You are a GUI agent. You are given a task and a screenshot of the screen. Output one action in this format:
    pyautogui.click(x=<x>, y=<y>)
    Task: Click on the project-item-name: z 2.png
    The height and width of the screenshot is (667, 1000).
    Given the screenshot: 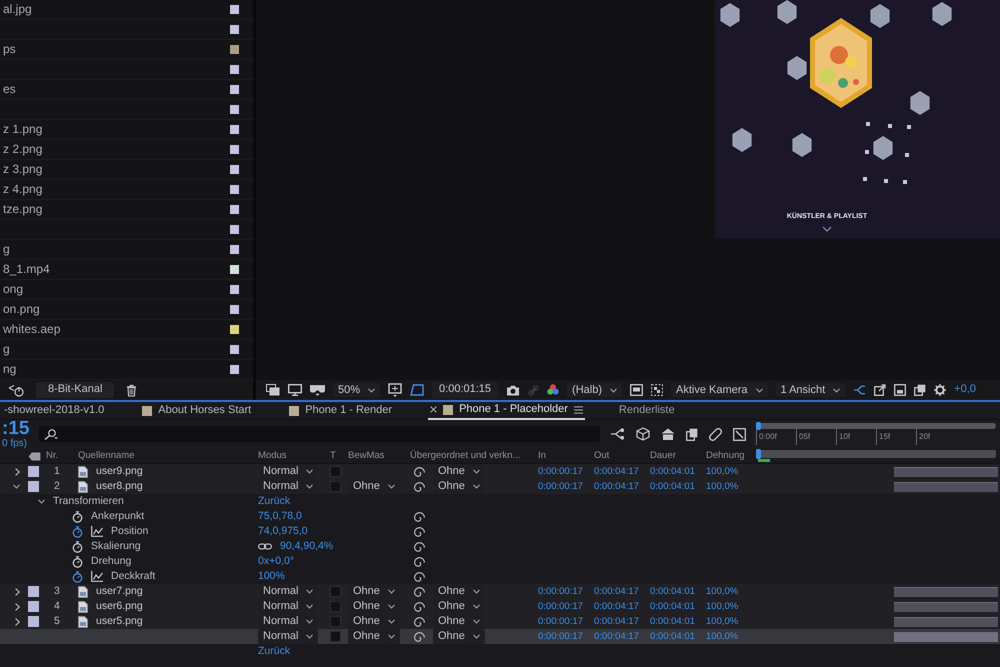 What is the action you would take?
    pyautogui.click(x=22, y=149)
    